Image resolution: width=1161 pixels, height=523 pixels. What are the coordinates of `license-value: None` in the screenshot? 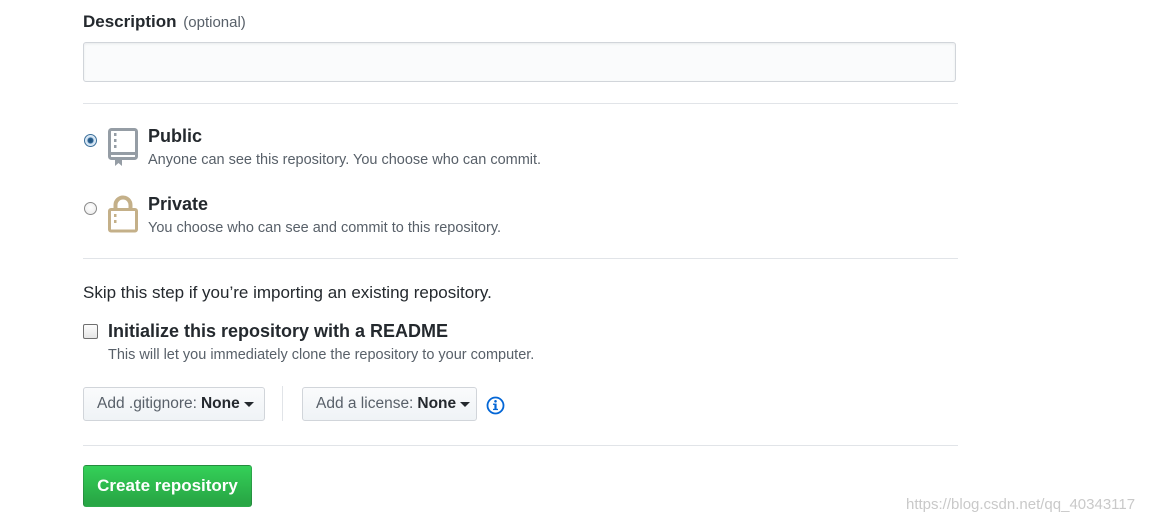 It's located at (437, 403).